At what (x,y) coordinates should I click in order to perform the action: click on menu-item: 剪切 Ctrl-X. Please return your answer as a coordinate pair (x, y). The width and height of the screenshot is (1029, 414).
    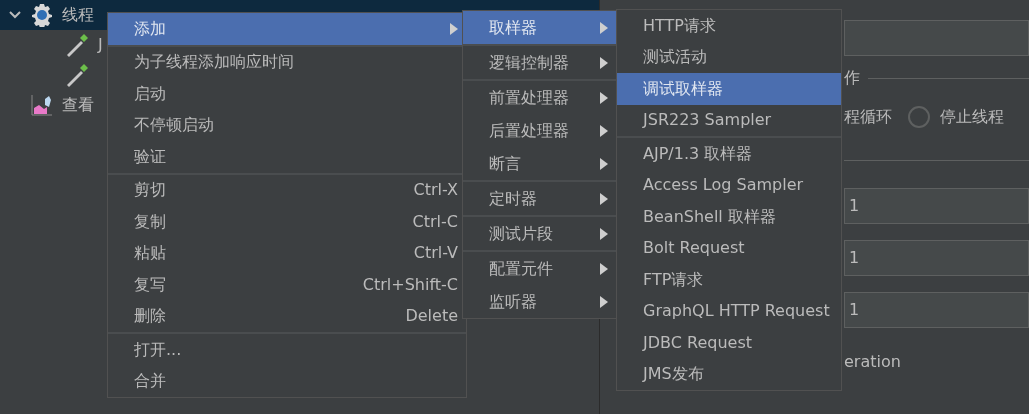
    Looking at the image, I should click on (287, 190).